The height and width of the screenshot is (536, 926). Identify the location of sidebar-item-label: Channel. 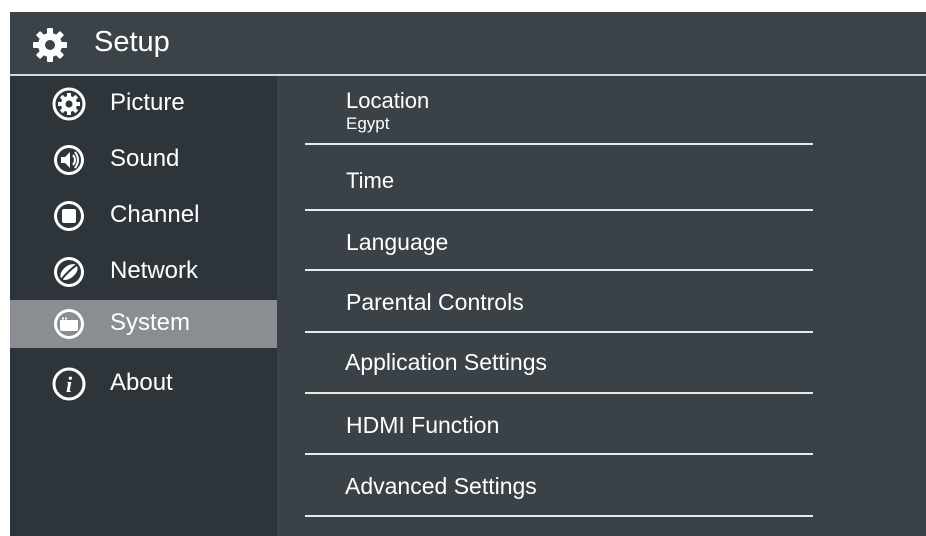
(155, 214).